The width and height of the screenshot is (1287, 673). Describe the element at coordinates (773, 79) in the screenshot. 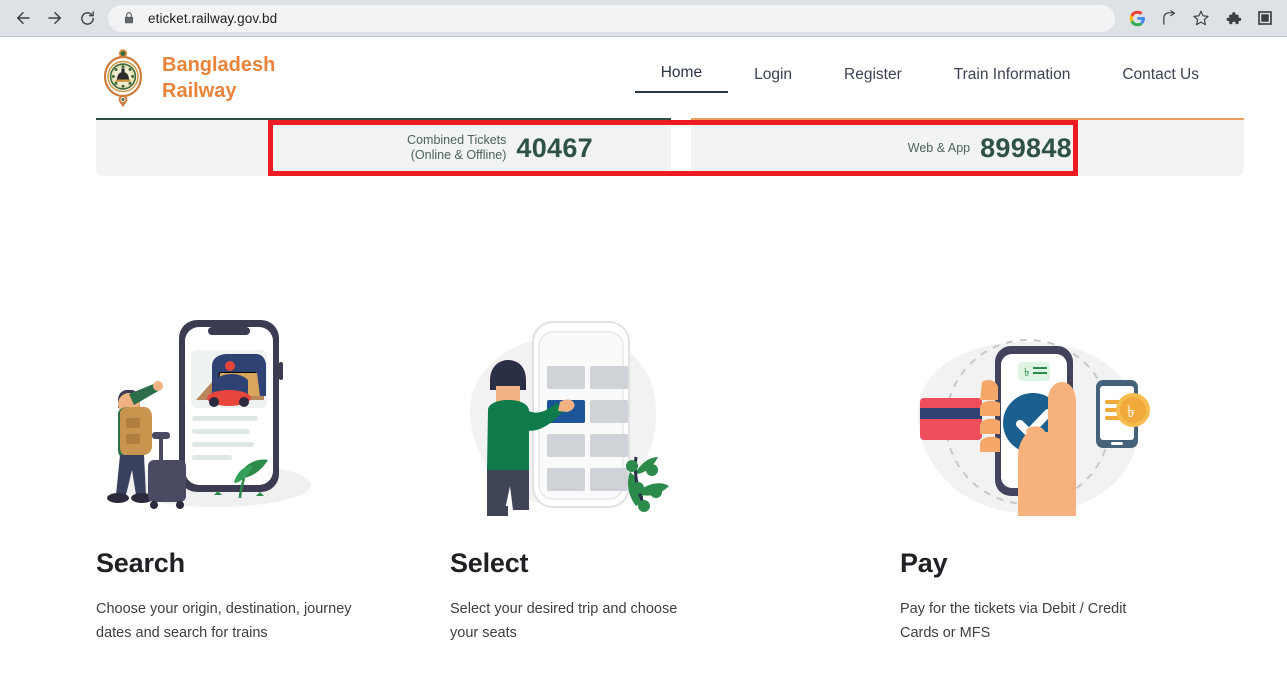

I see `nav-item-login: Login` at that location.